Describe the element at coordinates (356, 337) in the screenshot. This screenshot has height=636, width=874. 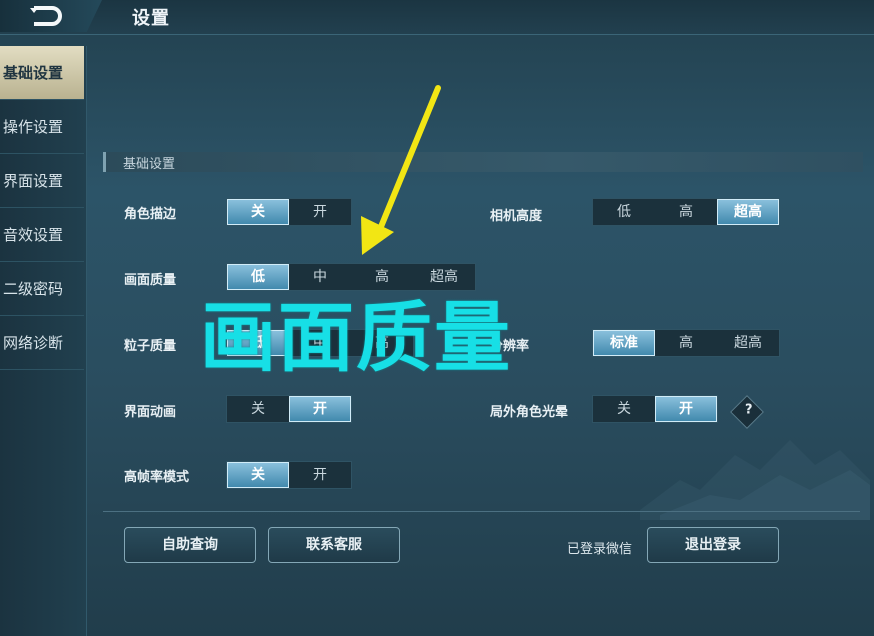
I see `overlay-caption: 画面质量` at that location.